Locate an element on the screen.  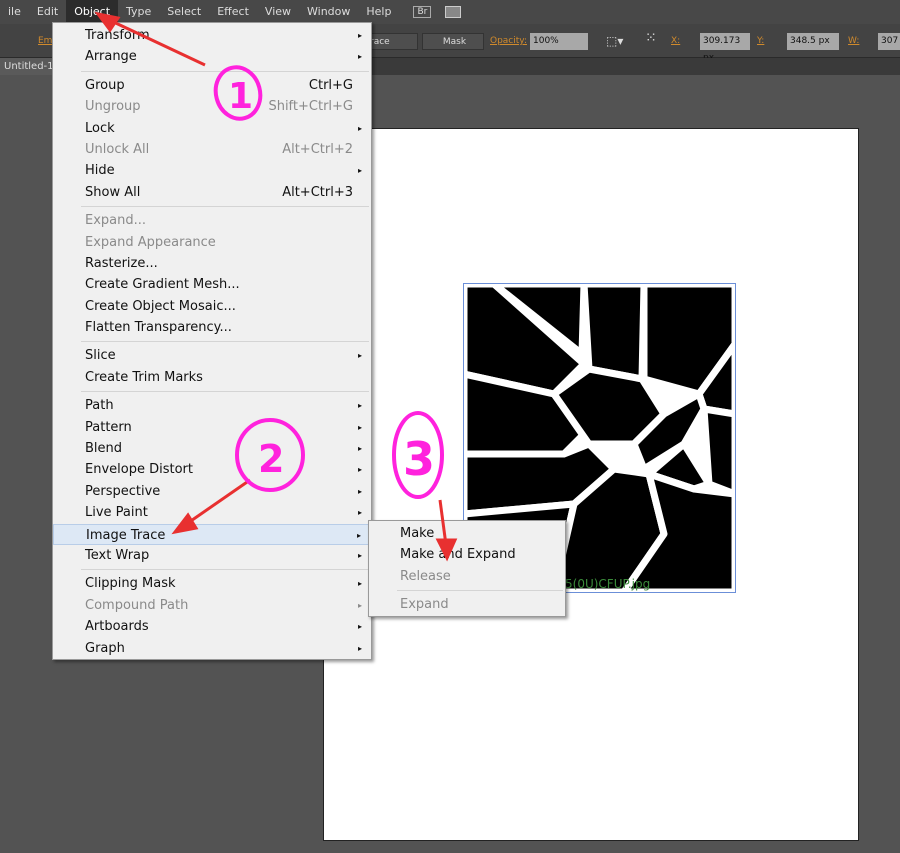
menu-item-expand-appearance: Expand Appearance is located at coordinates (212, 242).